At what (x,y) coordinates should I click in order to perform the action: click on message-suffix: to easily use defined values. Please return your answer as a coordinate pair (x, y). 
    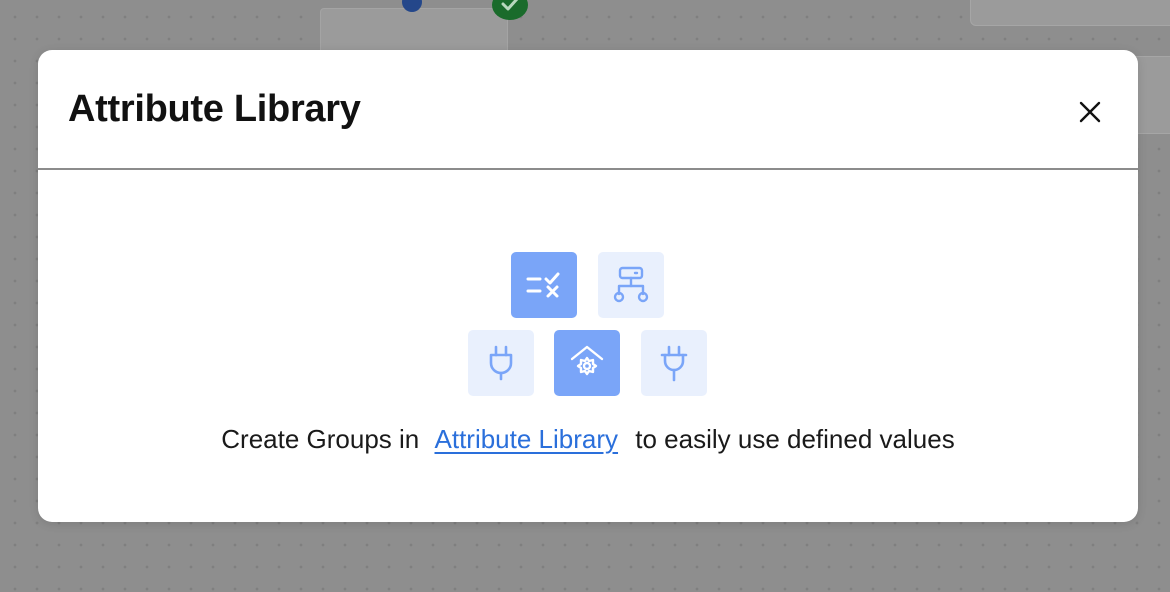
    Looking at the image, I should click on (795, 439).